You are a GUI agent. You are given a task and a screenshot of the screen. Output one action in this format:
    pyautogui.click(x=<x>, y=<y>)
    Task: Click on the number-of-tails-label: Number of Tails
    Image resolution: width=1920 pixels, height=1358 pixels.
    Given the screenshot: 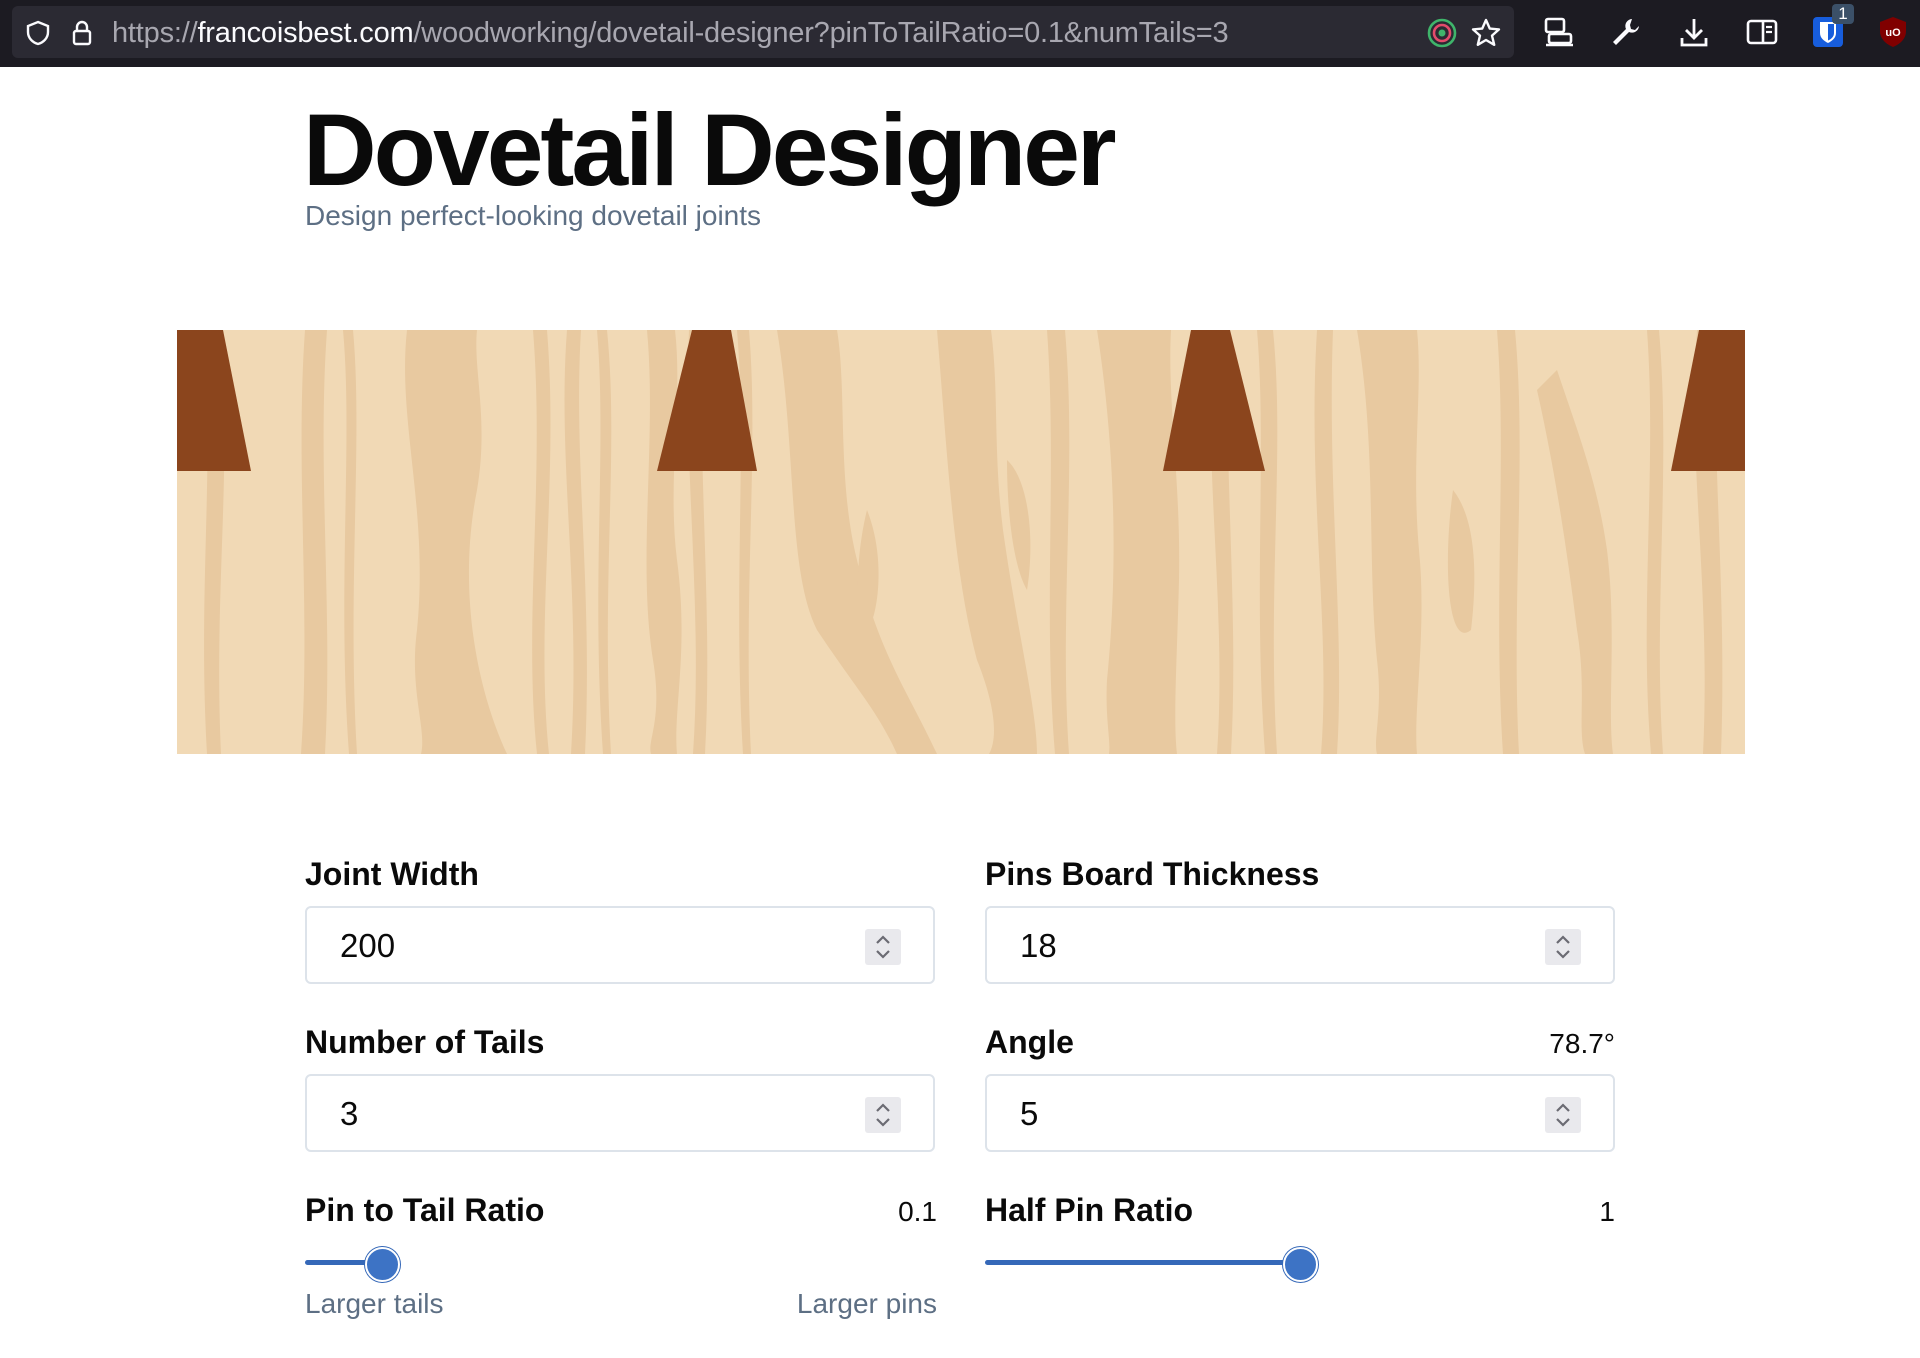 What is the action you would take?
    pyautogui.click(x=425, y=1042)
    